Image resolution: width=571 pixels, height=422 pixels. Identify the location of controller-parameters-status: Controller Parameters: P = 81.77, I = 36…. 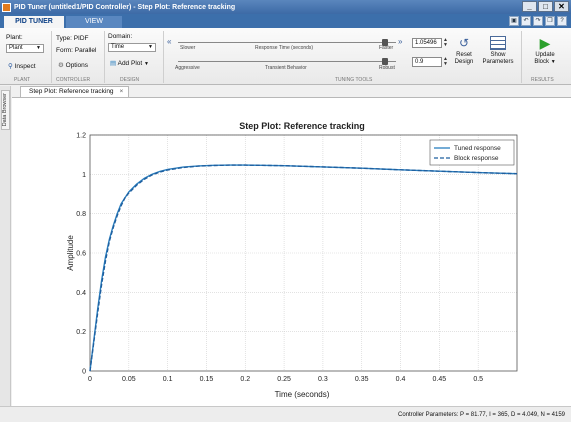
(481, 415).